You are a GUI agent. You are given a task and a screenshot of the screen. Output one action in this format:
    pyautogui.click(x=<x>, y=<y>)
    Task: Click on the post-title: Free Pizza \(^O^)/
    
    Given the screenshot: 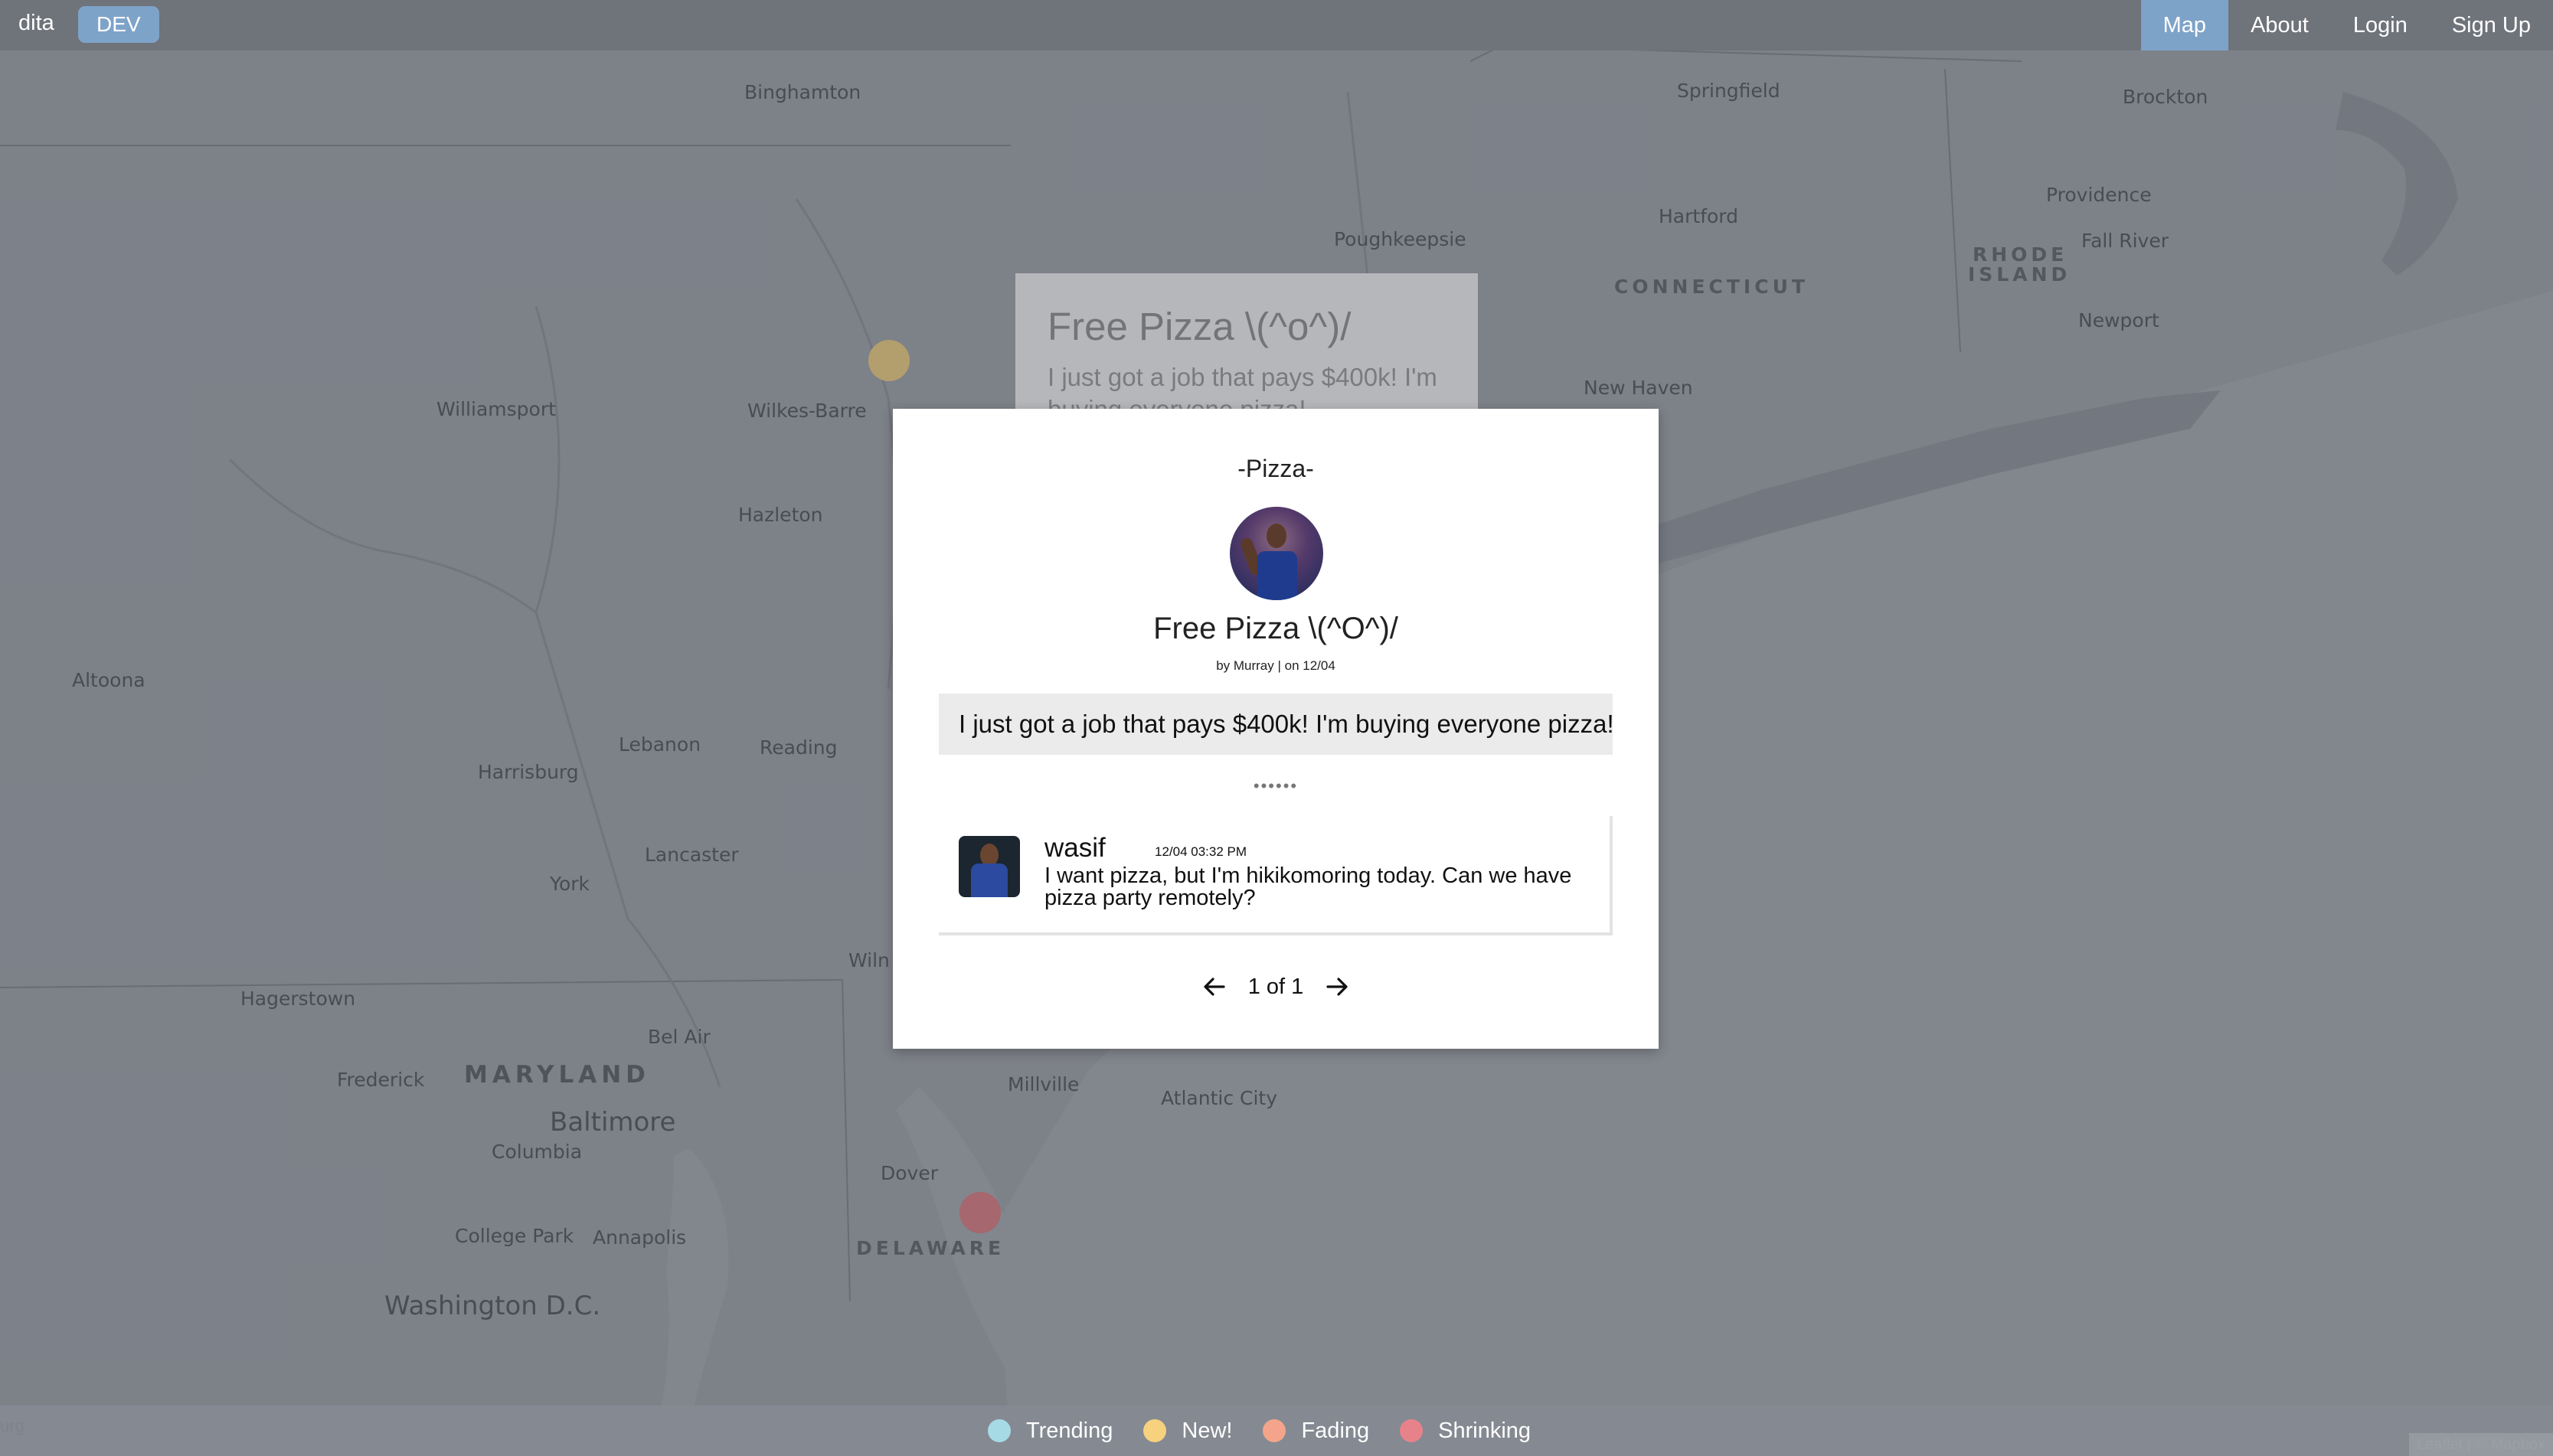 What is the action you would take?
    pyautogui.click(x=1275, y=628)
    